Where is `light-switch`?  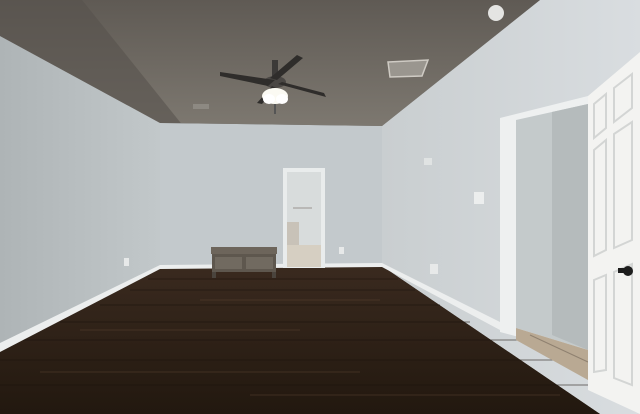
light-switch is located at coordinates (479, 198).